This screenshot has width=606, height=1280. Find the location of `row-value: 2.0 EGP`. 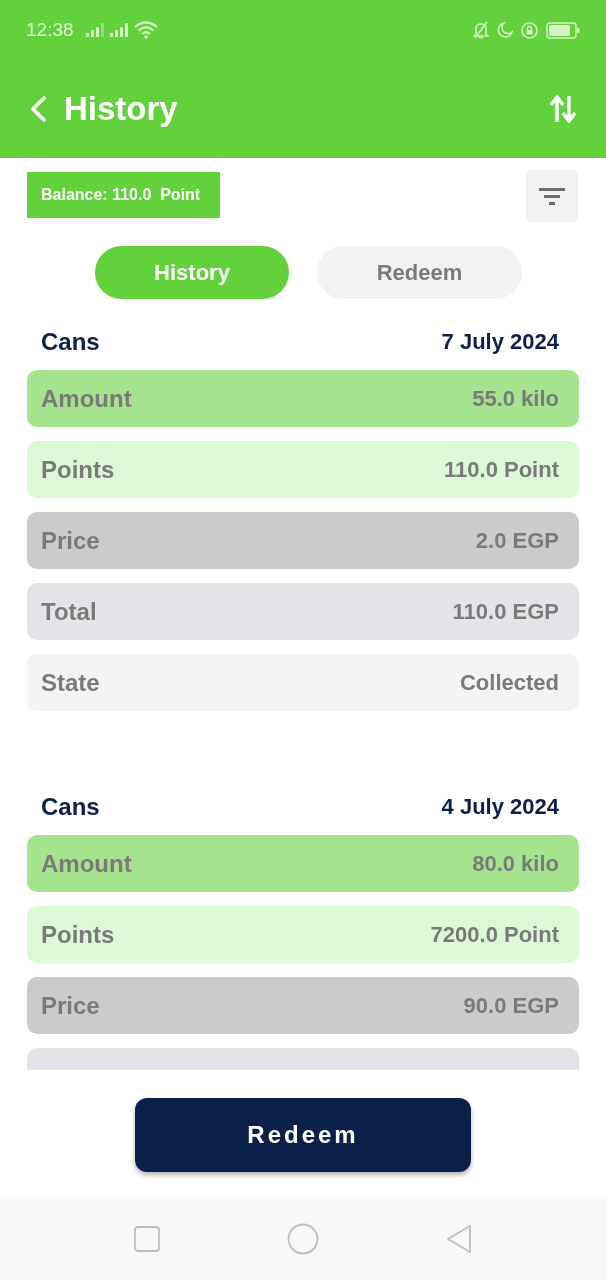

row-value: 2.0 EGP is located at coordinates (517, 540).